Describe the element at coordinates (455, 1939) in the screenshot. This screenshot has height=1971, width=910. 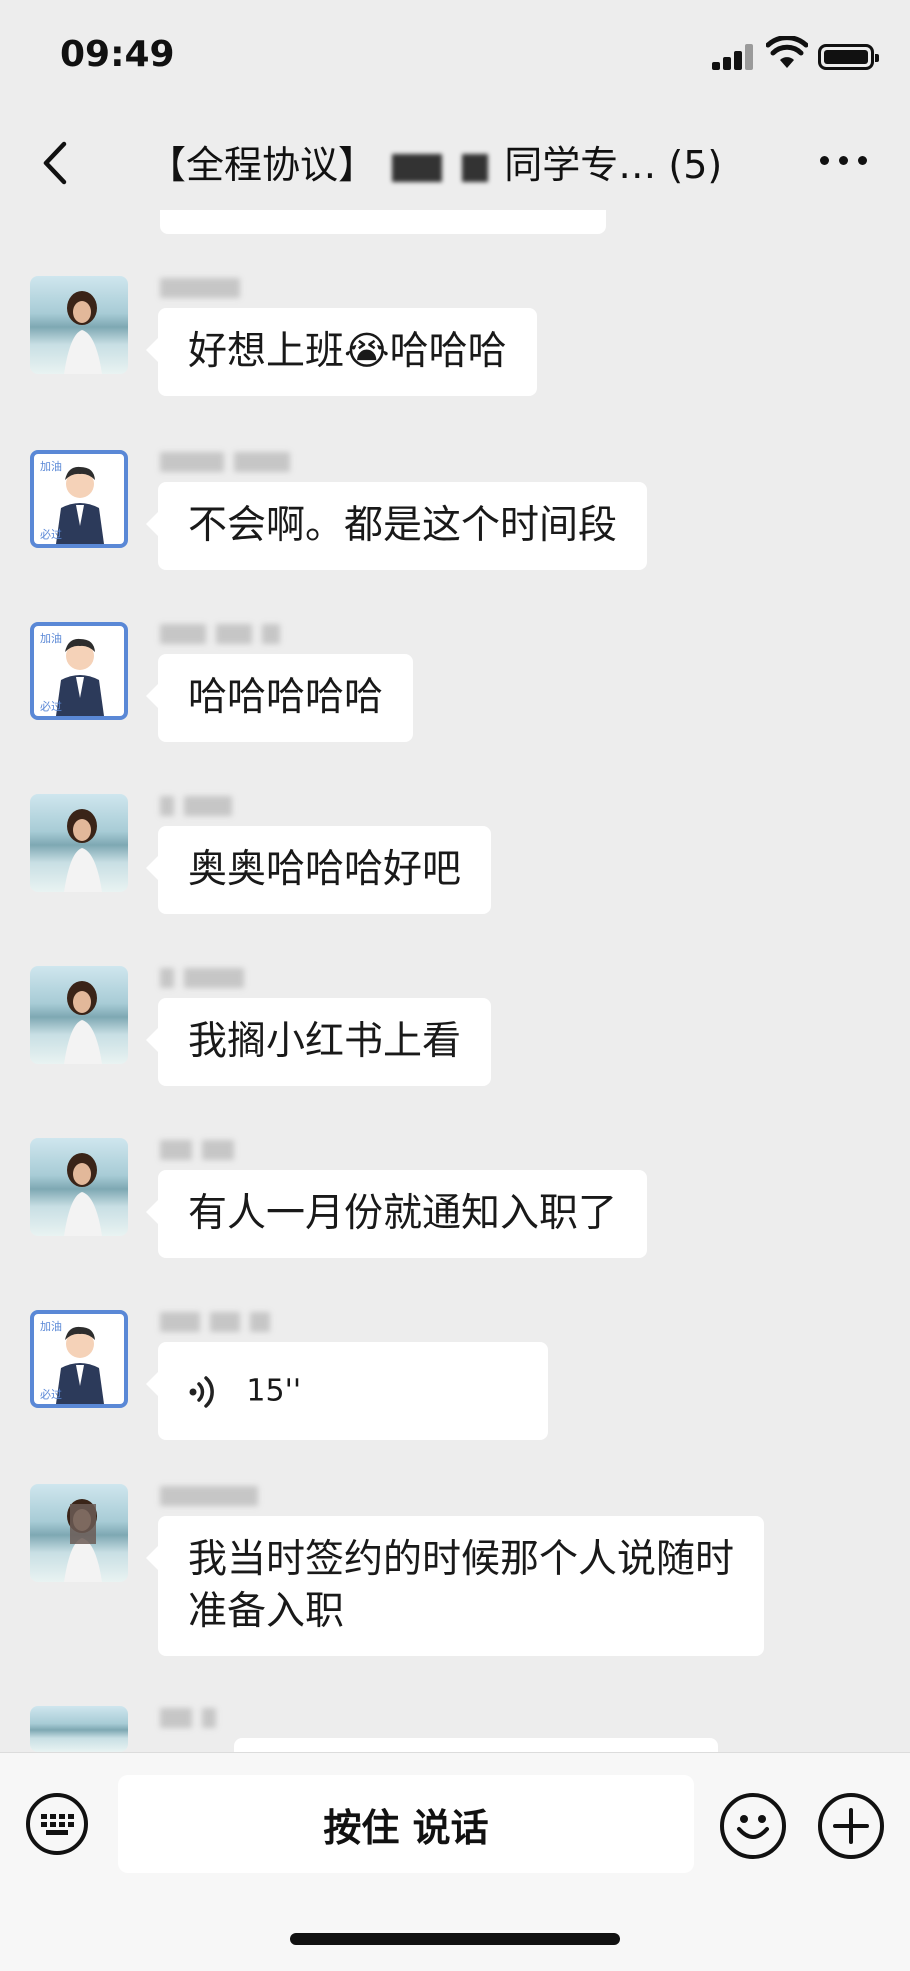
I see `home-indicator` at that location.